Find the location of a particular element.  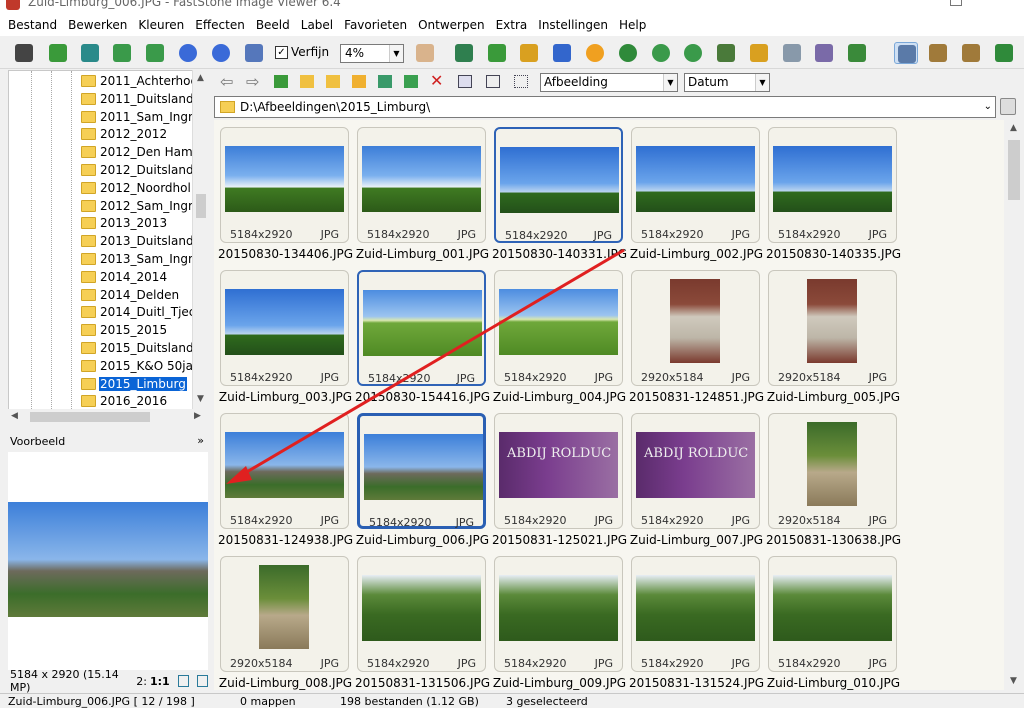

chevron-right-icon: ▶ is located at coordinates (197, 416).